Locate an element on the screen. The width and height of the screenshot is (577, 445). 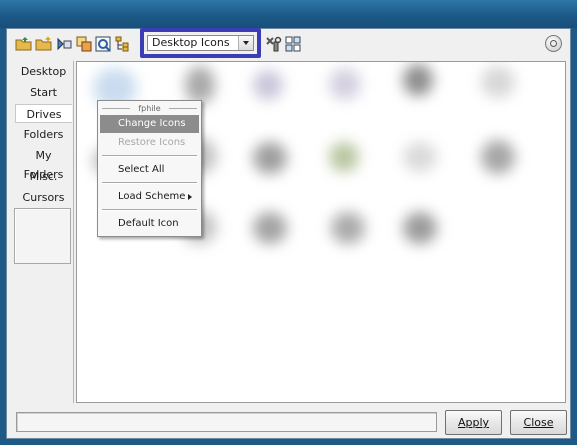
menu-item-load-scheme: Load Scheme is located at coordinates (149, 197).